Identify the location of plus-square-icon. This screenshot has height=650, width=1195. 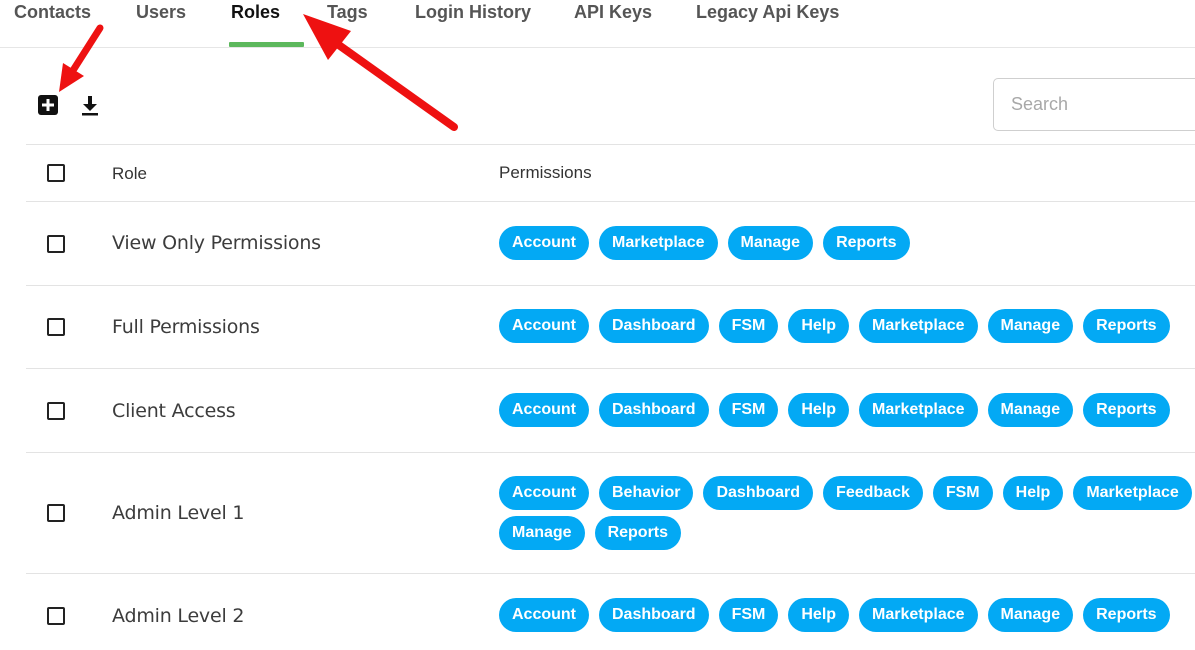
(48, 105).